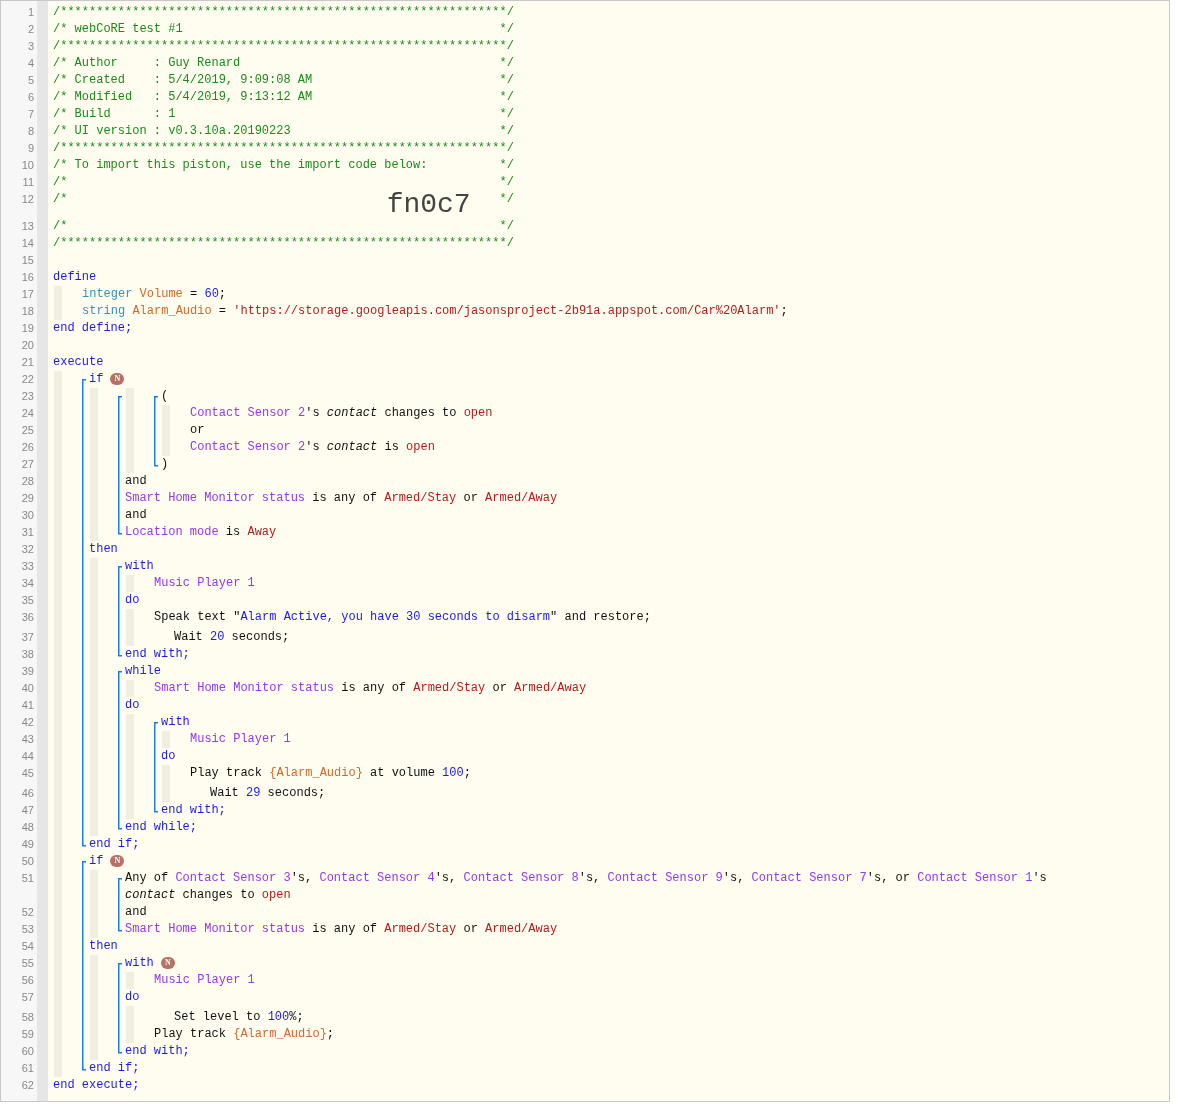 The height and width of the screenshot is (1104, 1178). What do you see at coordinates (27, 243) in the screenshot?
I see `line-number: 14` at bounding box center [27, 243].